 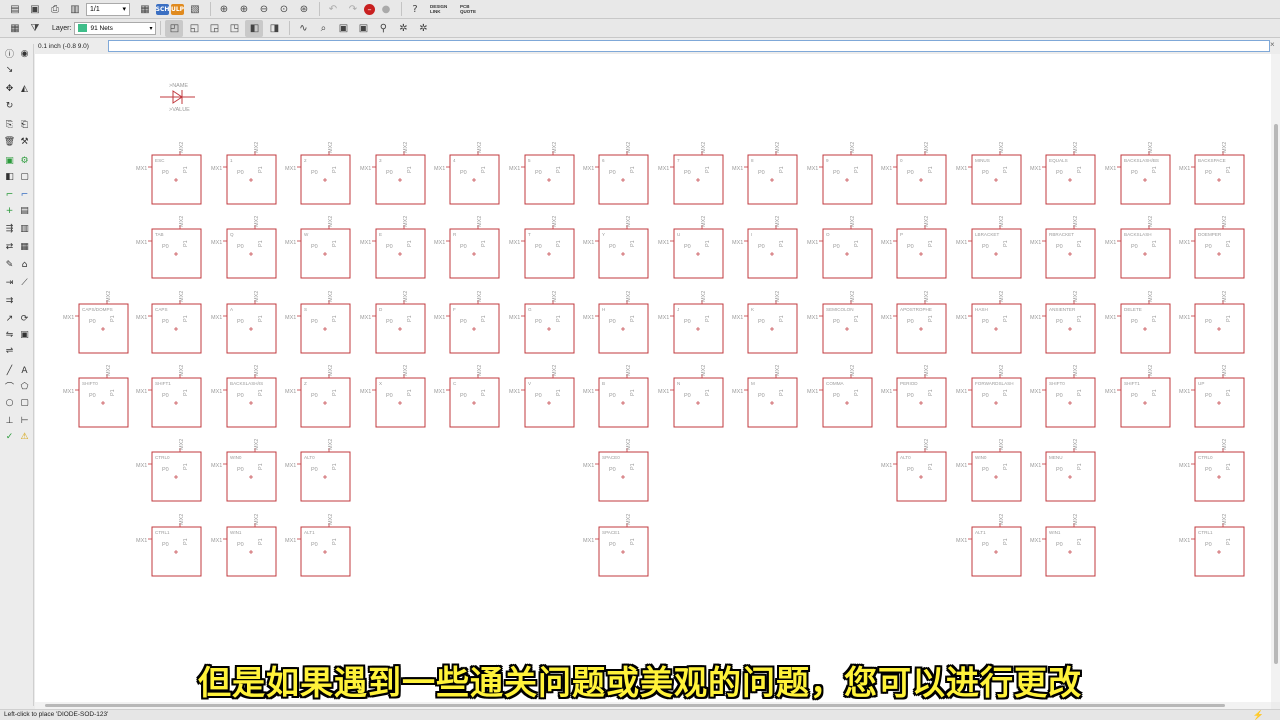 What do you see at coordinates (467, 396) in the screenshot?
I see `key-switch: MX1 MX2 P0 P1 C` at bounding box center [467, 396].